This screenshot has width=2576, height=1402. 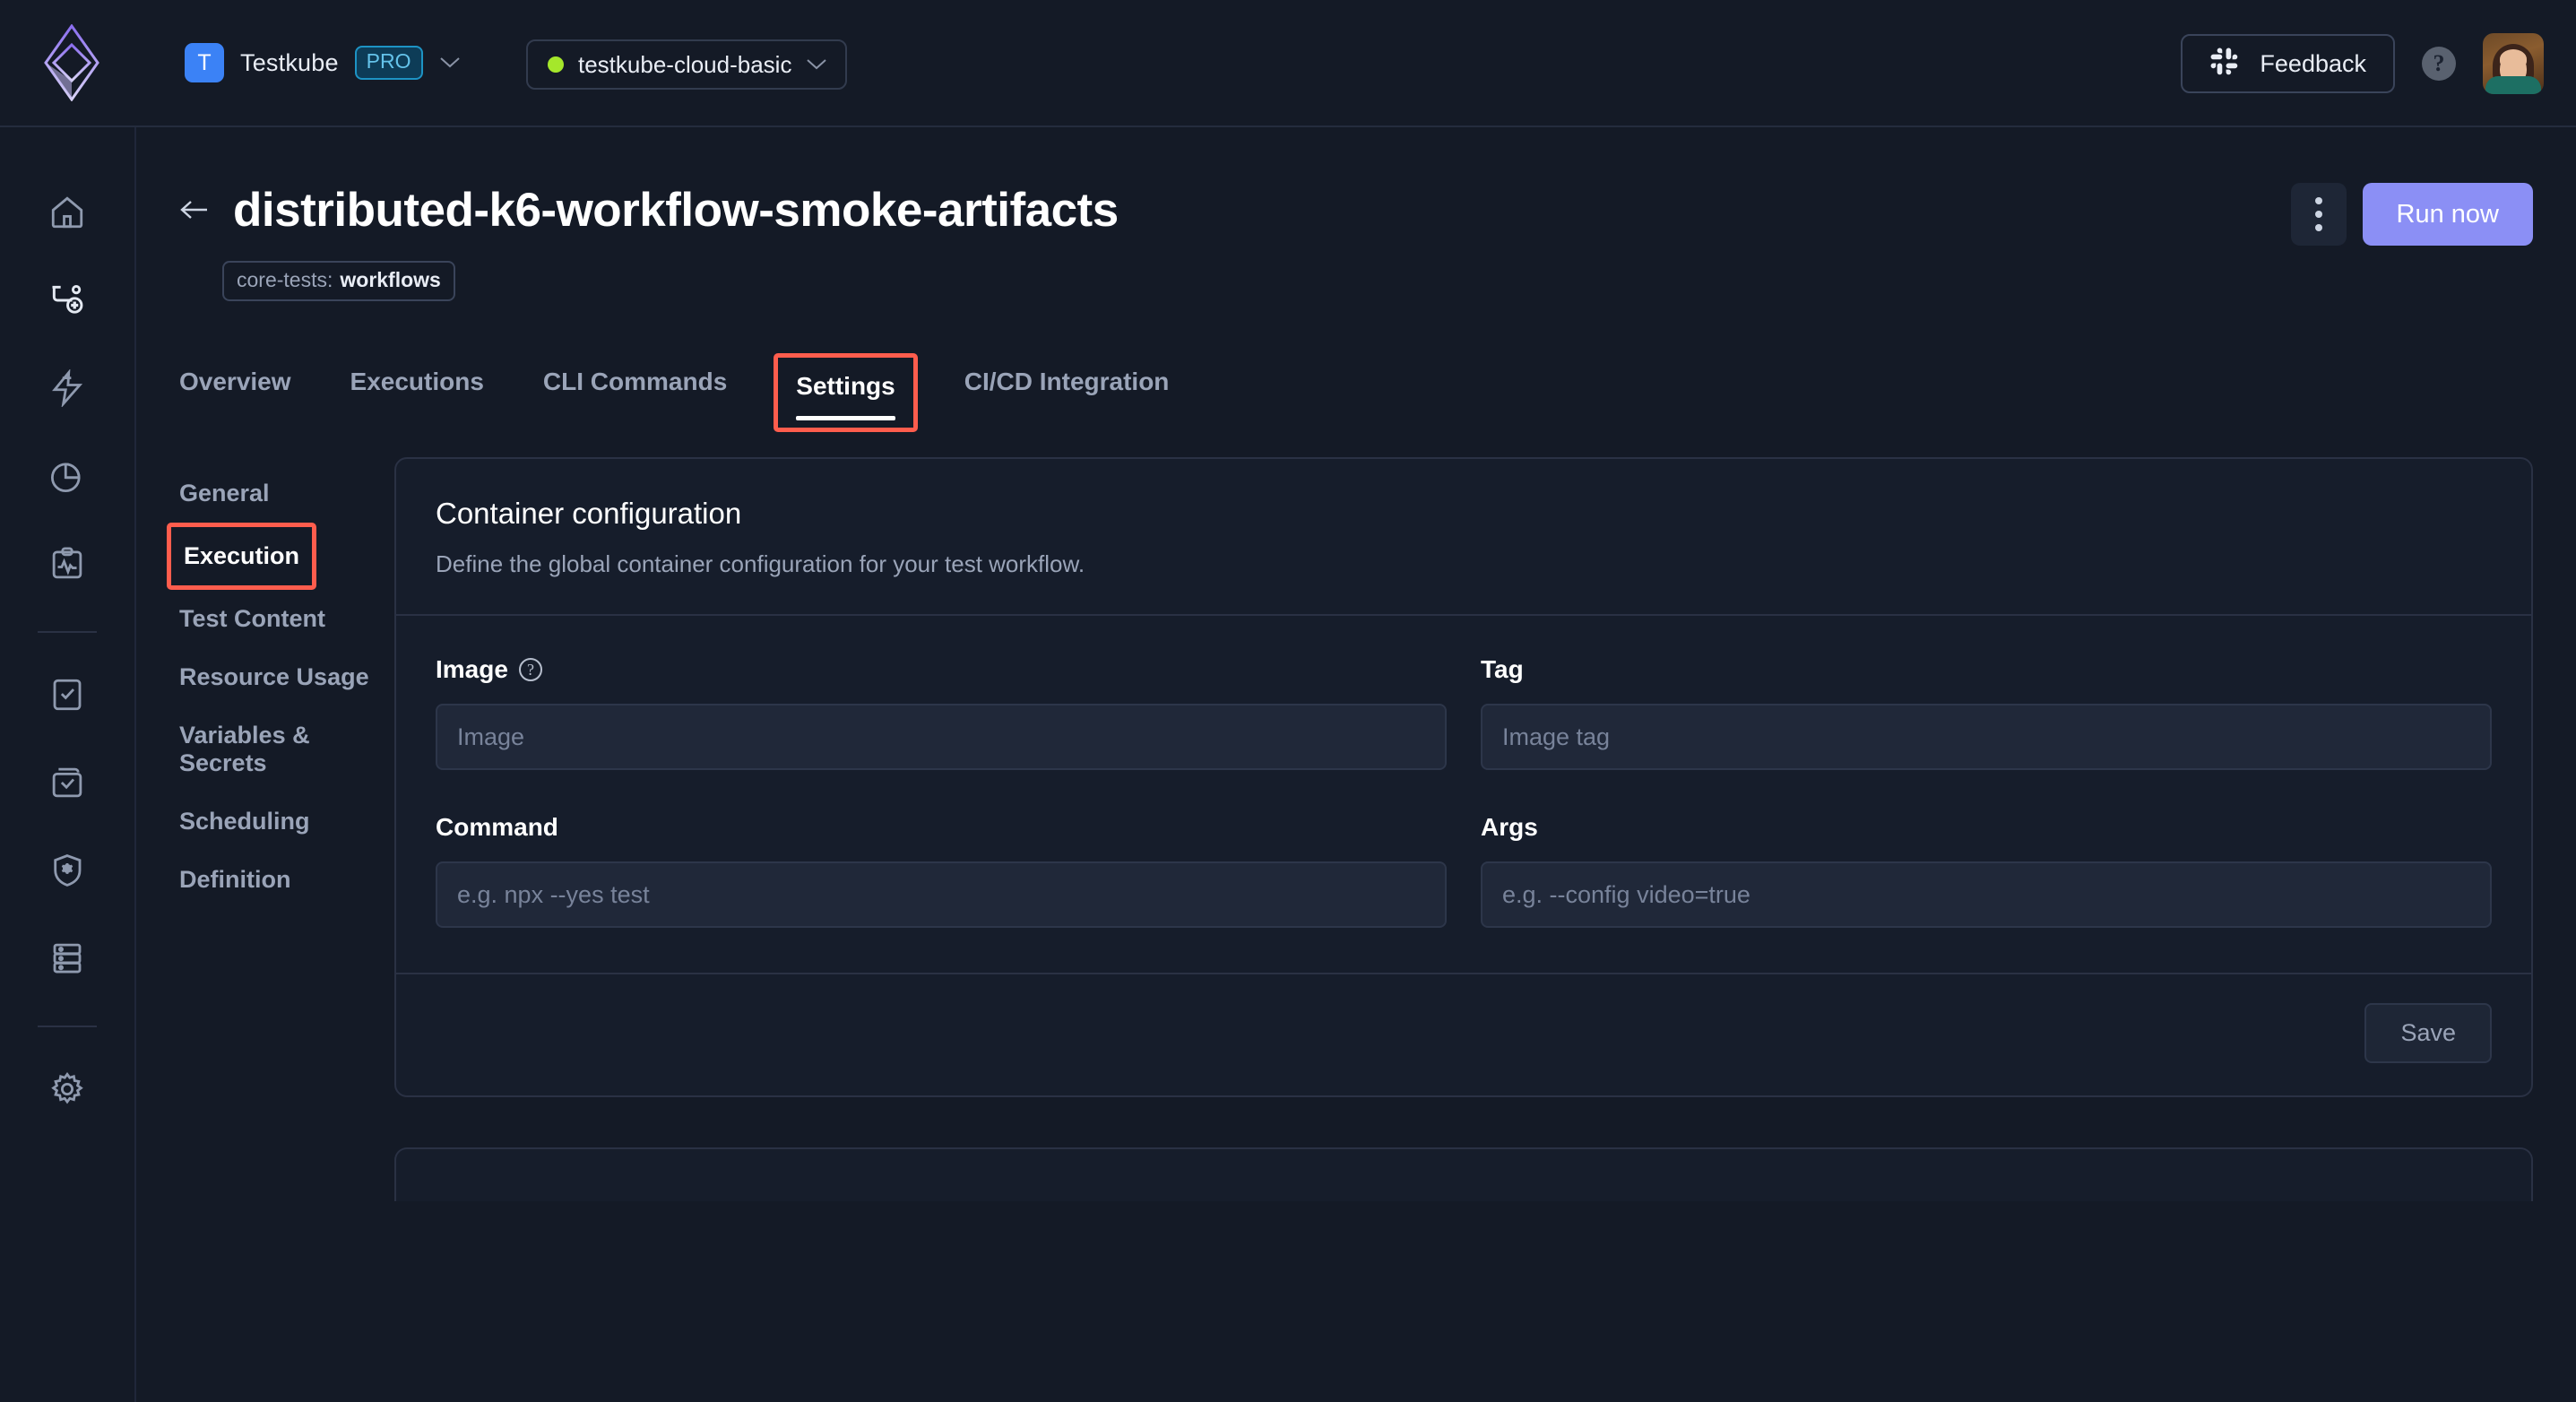 I want to click on field-row-image-tag: Image ? Tag, so click(x=1464, y=713).